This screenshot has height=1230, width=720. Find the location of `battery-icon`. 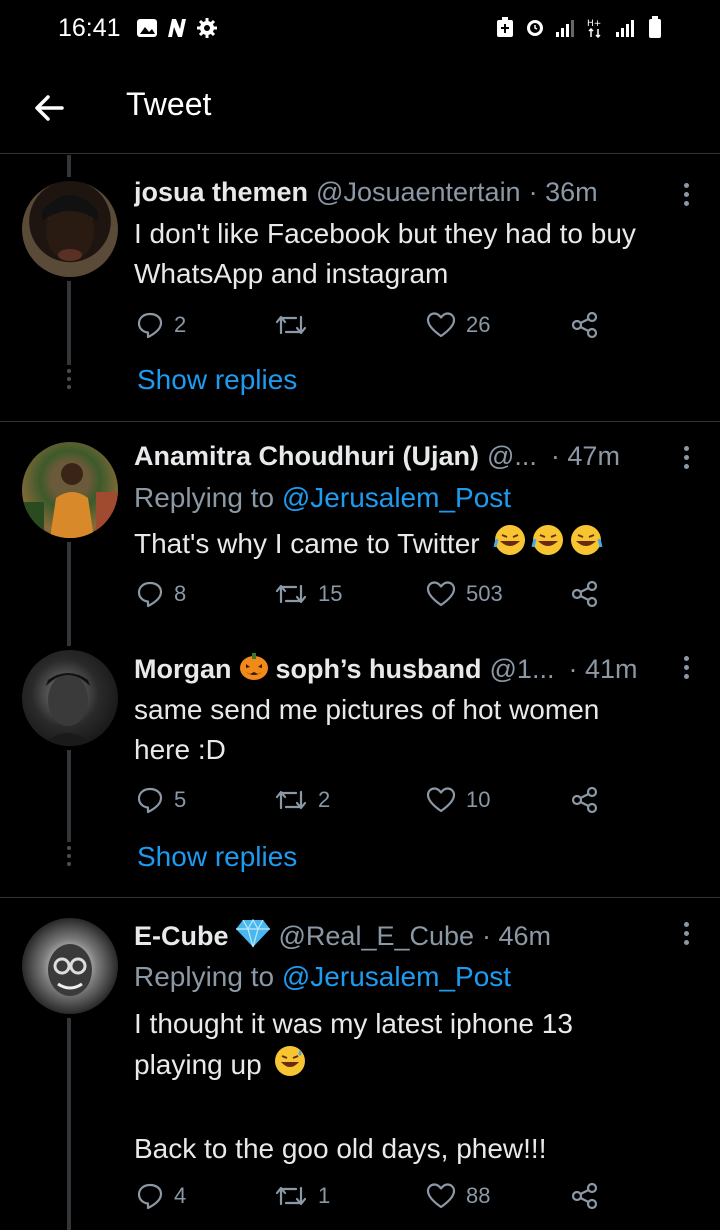

battery-icon is located at coordinates (655, 27).